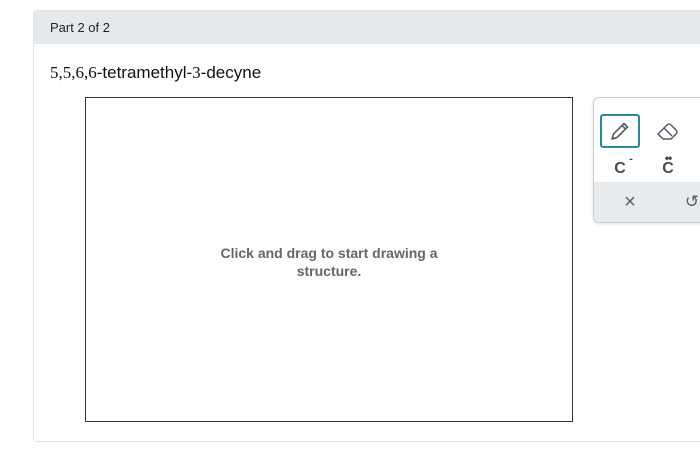 The image size is (700, 464). What do you see at coordinates (80, 27) in the screenshot?
I see `part-label: Part 2 of 2` at bounding box center [80, 27].